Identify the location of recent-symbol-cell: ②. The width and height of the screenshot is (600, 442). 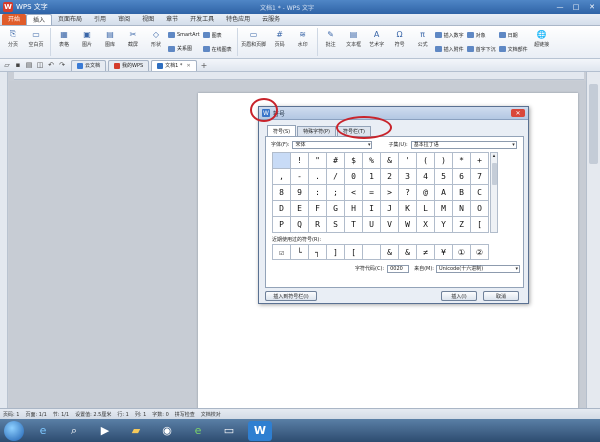
(480, 252).